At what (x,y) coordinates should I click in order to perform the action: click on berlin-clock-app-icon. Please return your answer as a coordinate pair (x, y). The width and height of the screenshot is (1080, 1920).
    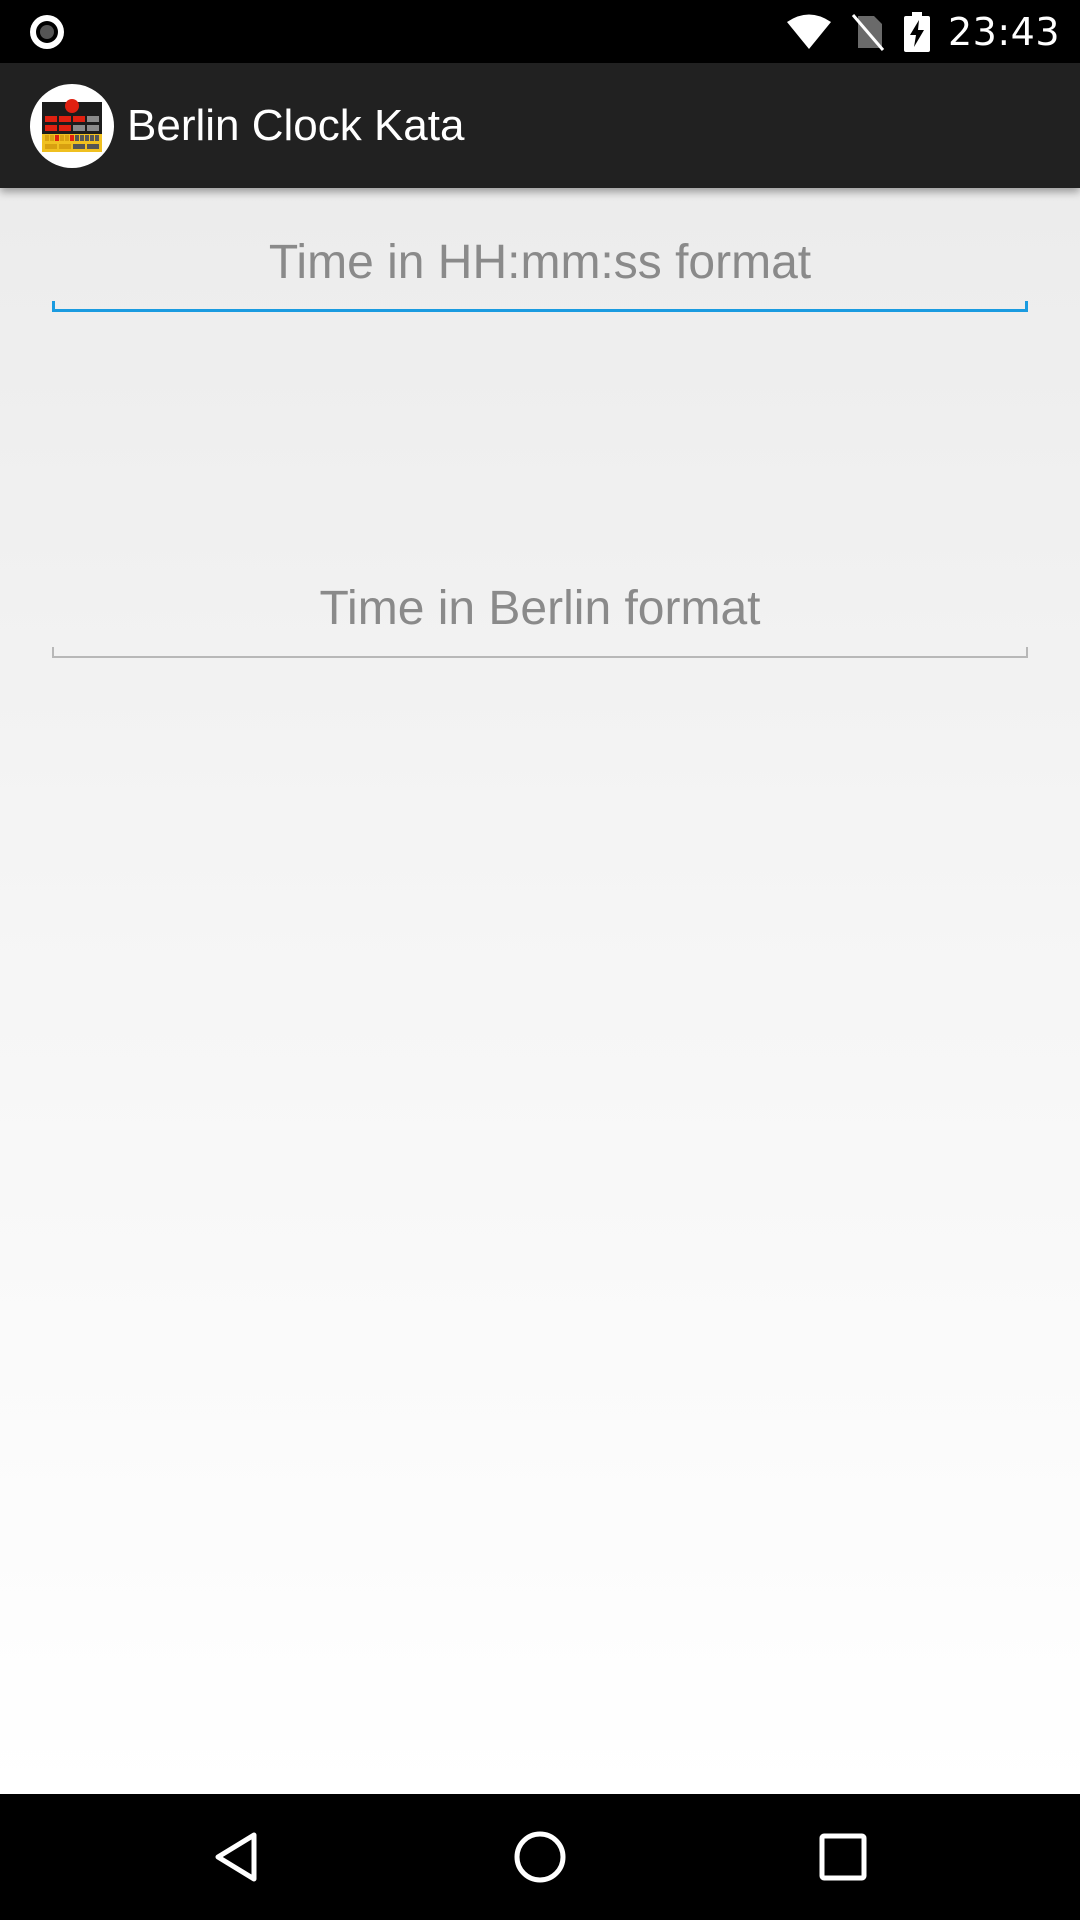
    Looking at the image, I should click on (72, 126).